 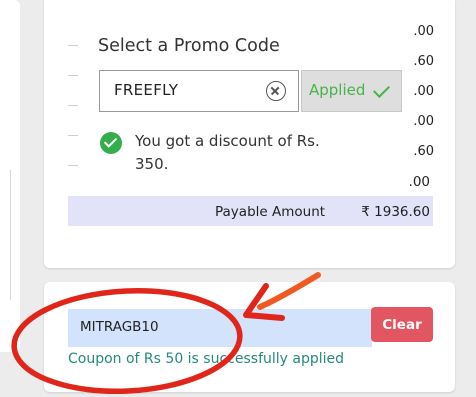 I want to click on promo-code-value: FREEFLY, so click(x=146, y=90).